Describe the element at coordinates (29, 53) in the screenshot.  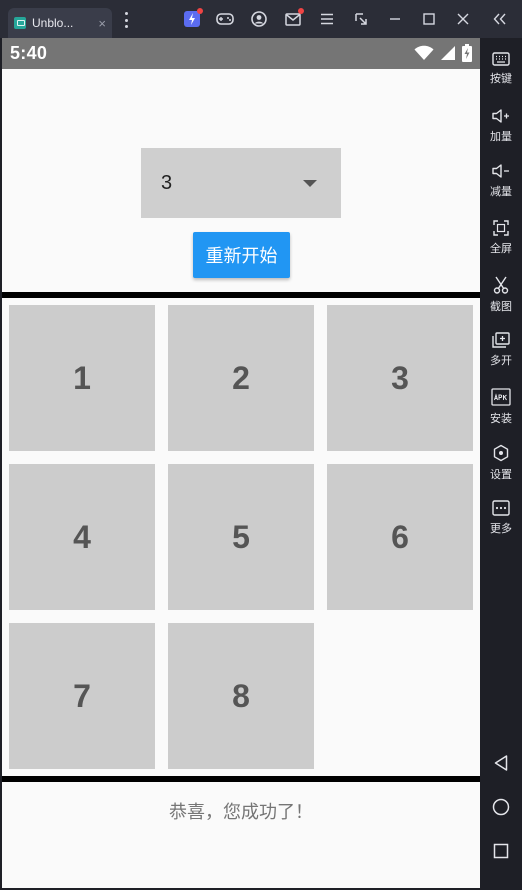
I see `status-clock: 5:40` at that location.